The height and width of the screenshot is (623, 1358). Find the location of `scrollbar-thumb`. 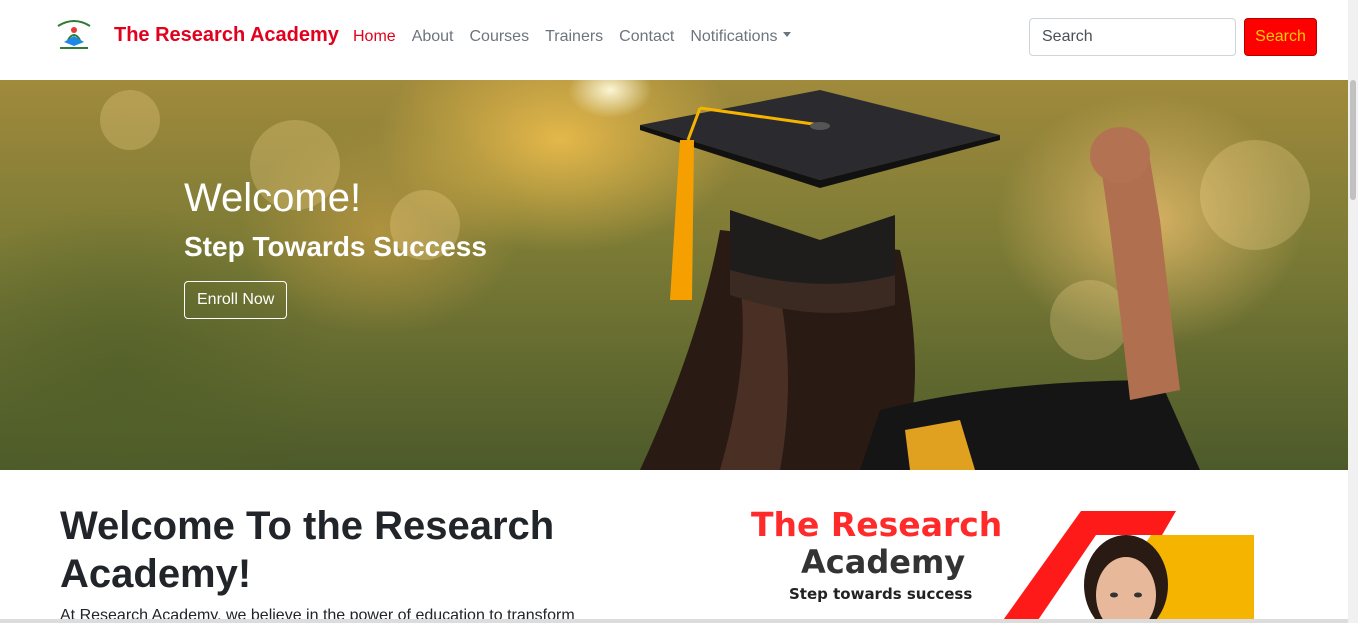

scrollbar-thumb is located at coordinates (1353, 140).